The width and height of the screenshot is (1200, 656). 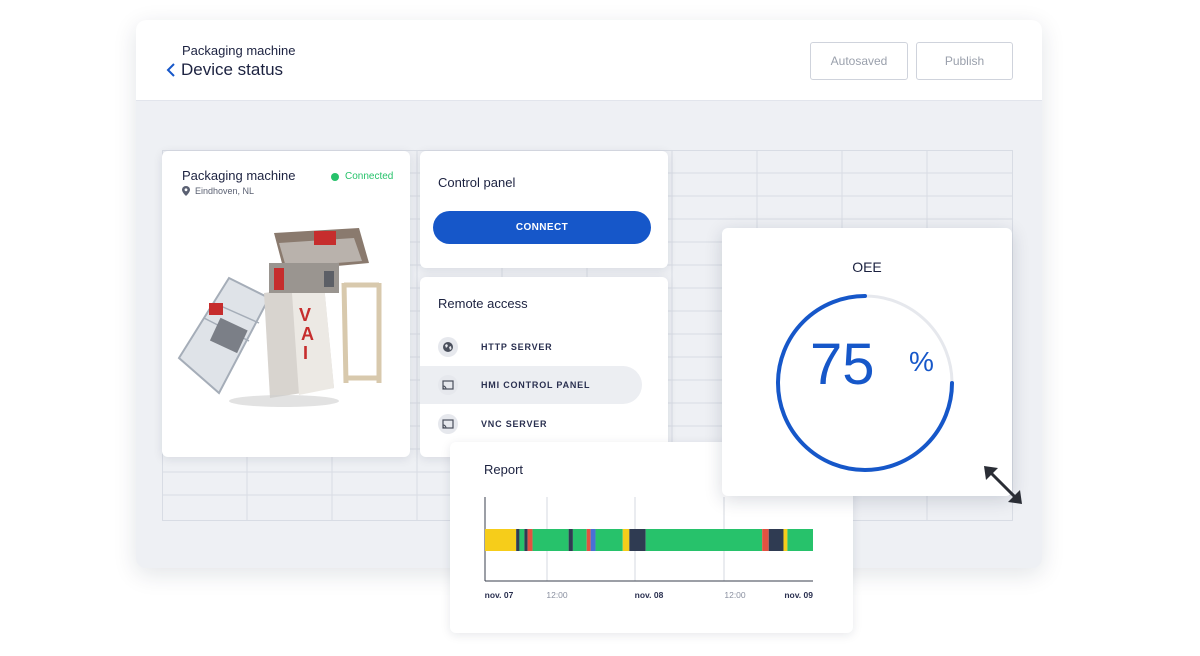 I want to click on status-label: Connected, so click(x=369, y=176).